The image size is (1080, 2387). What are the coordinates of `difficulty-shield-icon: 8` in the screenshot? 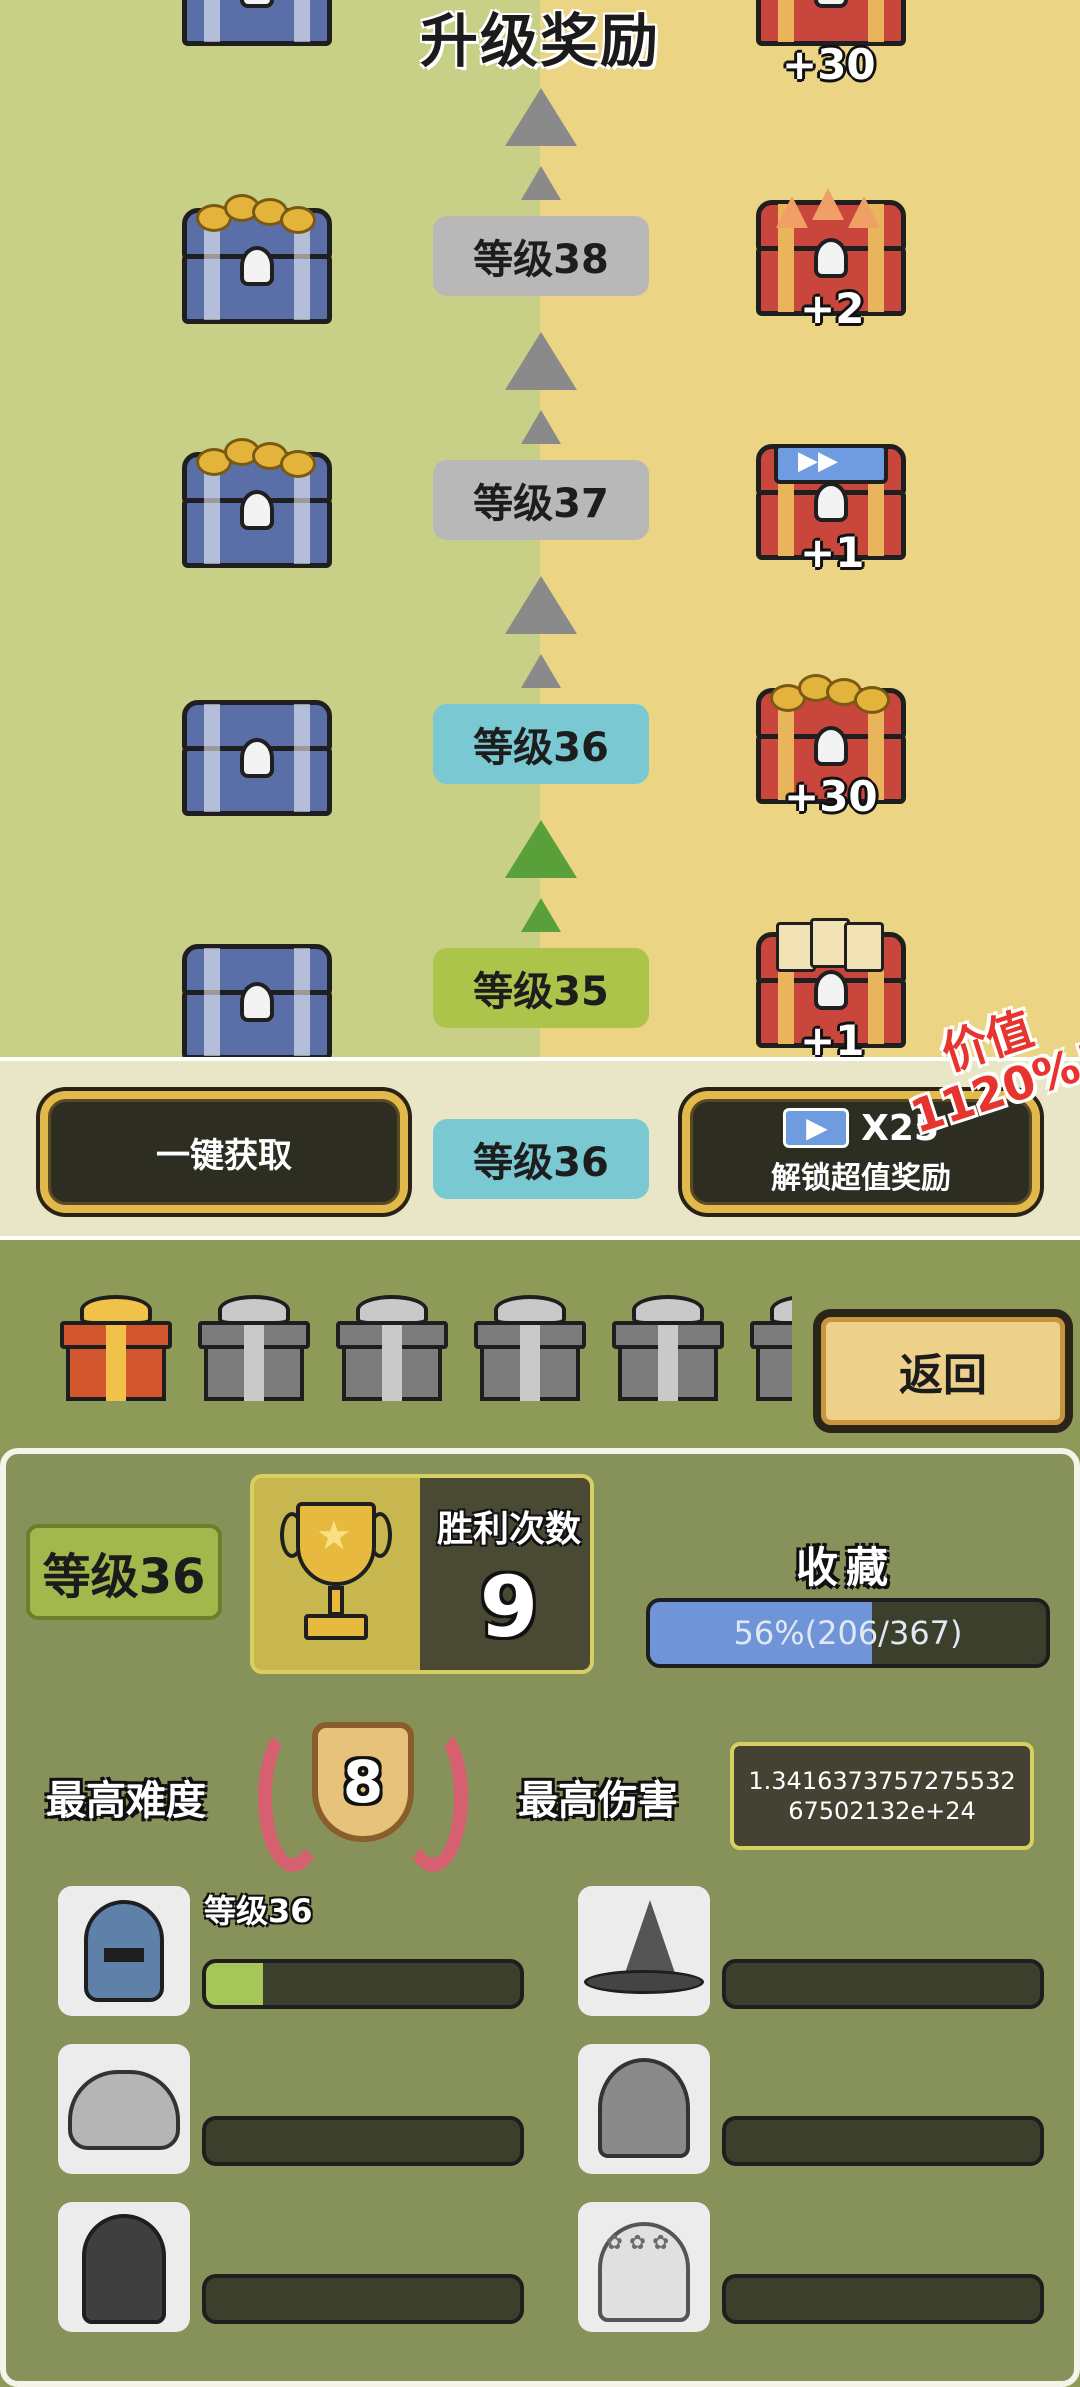 It's located at (363, 1782).